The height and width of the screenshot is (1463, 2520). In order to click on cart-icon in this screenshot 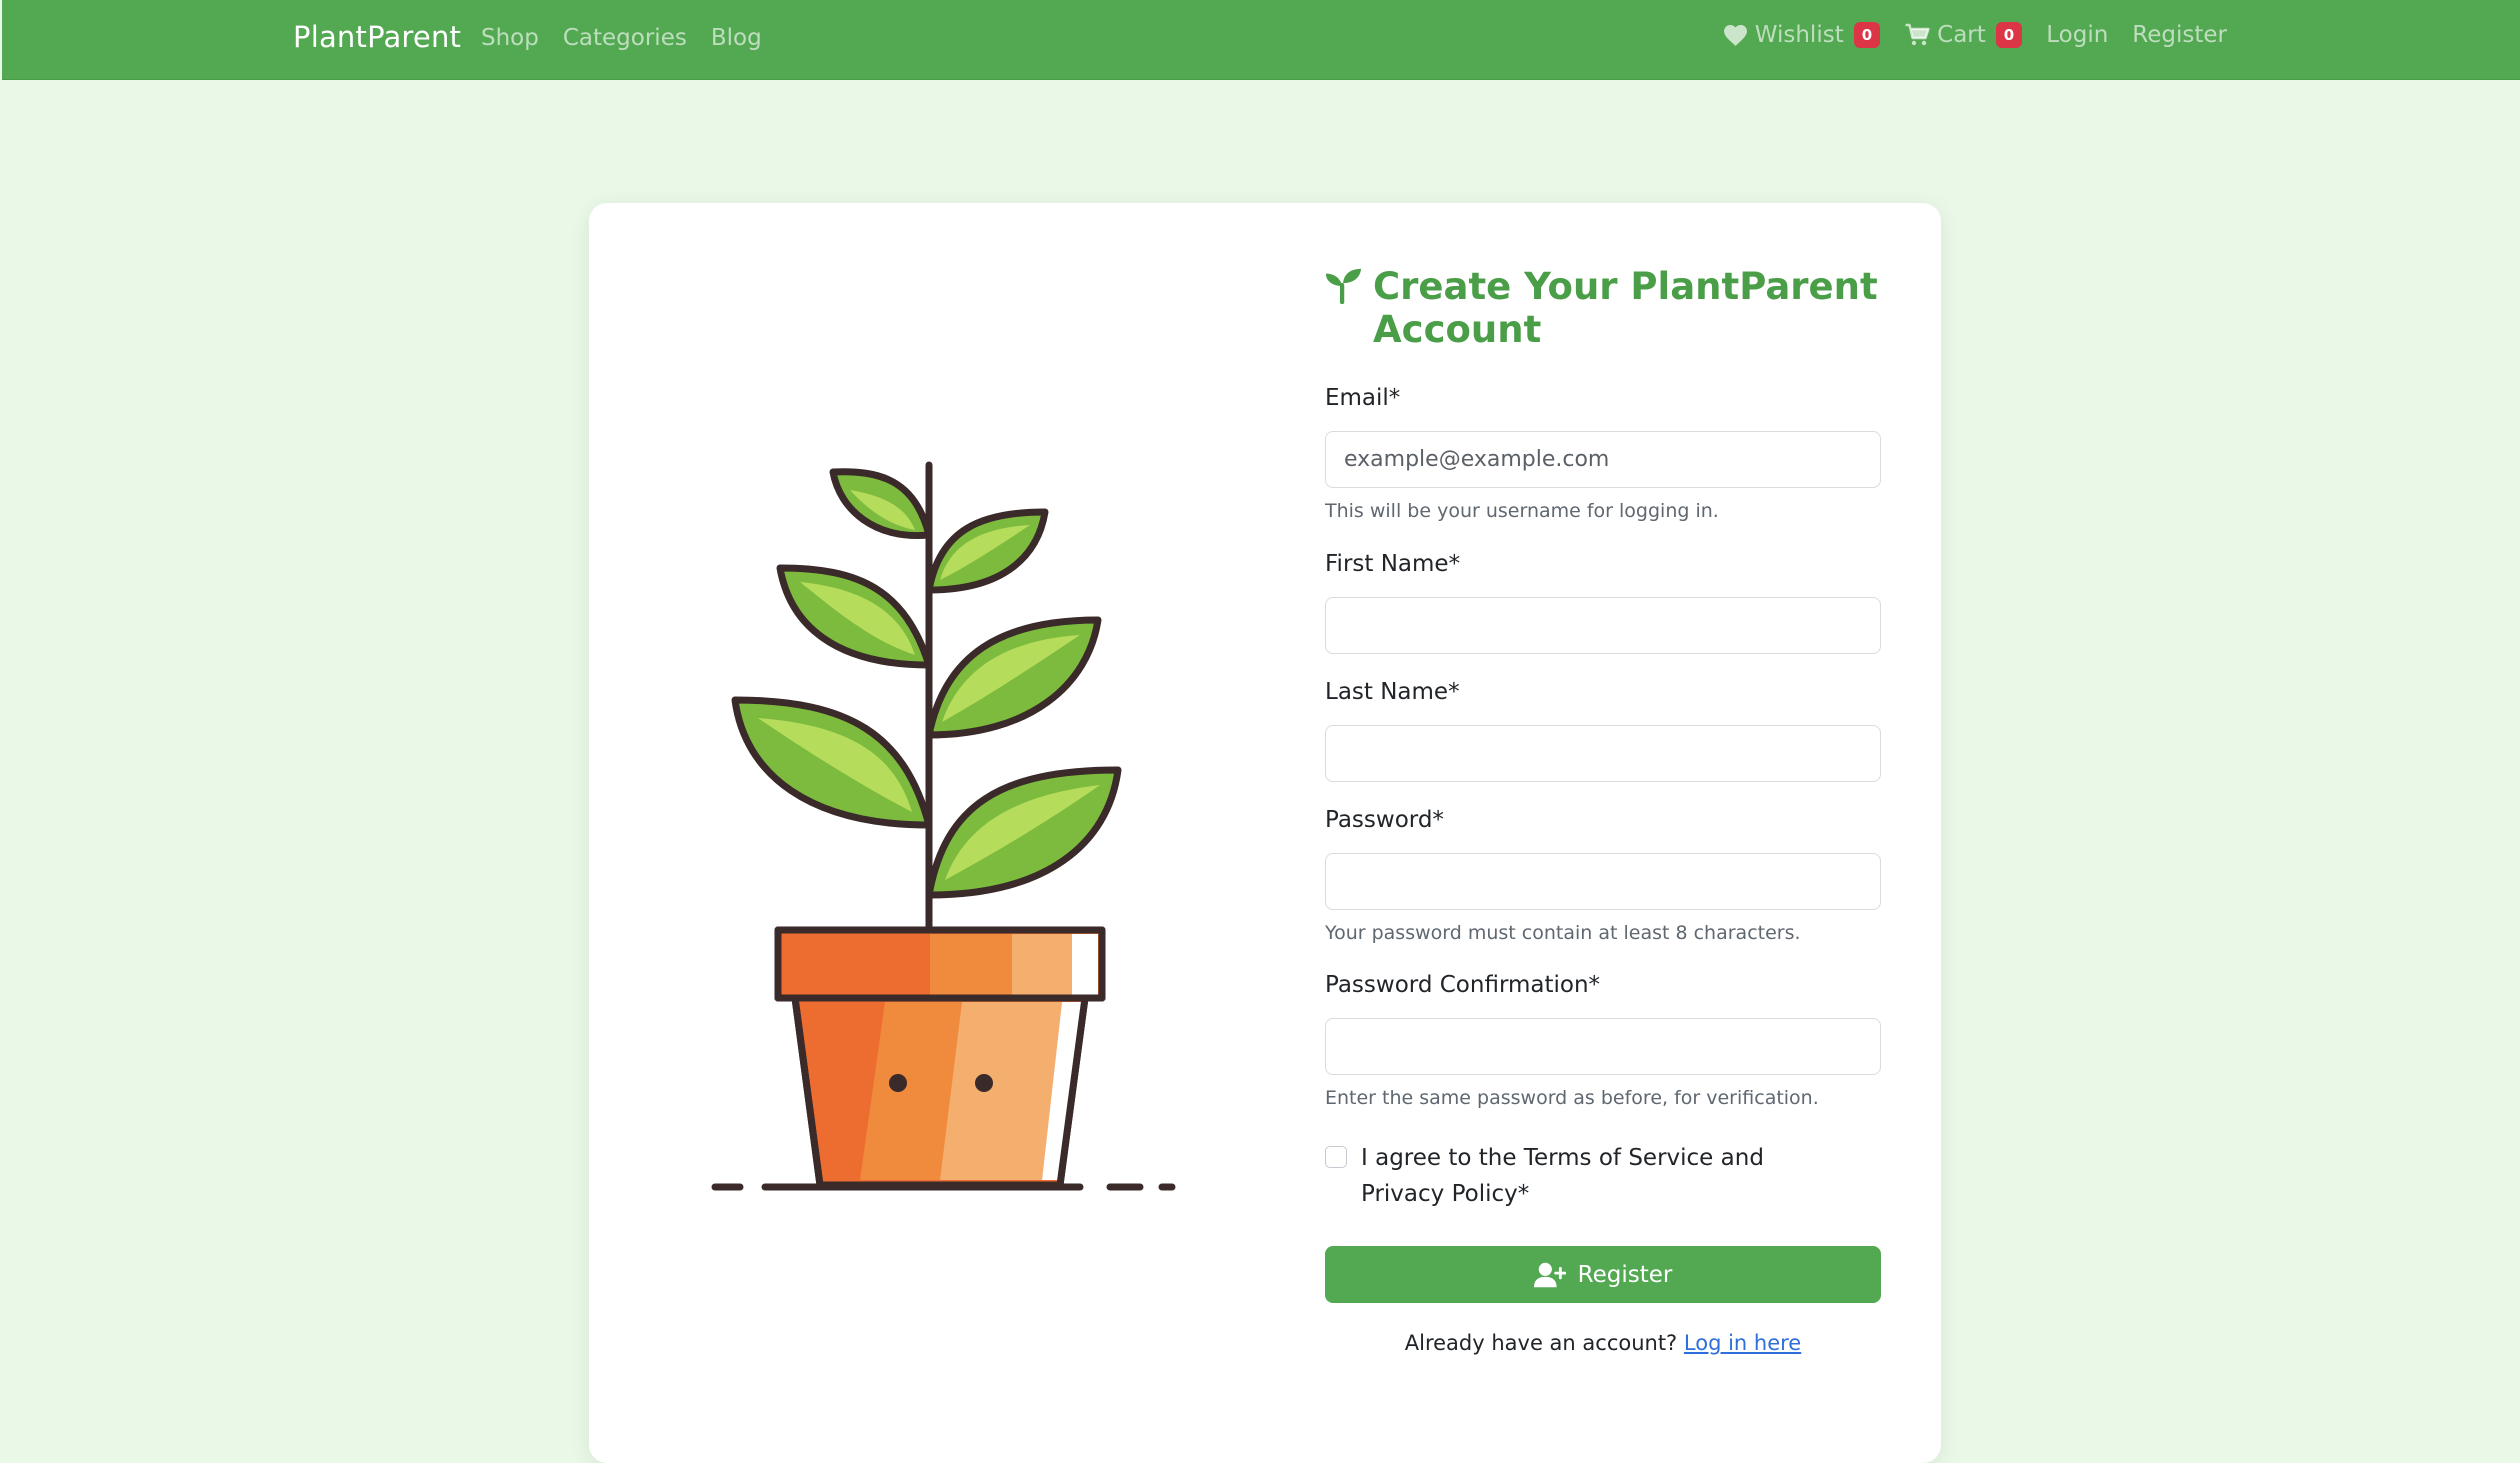, I will do `click(1917, 34)`.